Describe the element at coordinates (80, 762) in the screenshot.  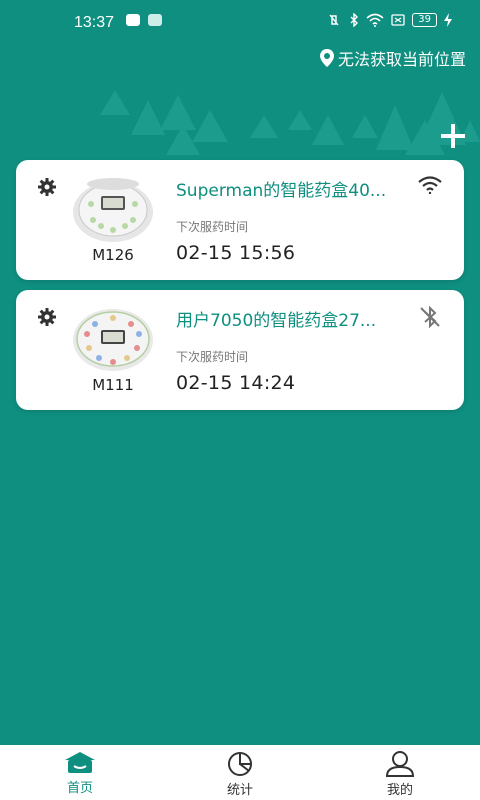
I see `home-icon` at that location.